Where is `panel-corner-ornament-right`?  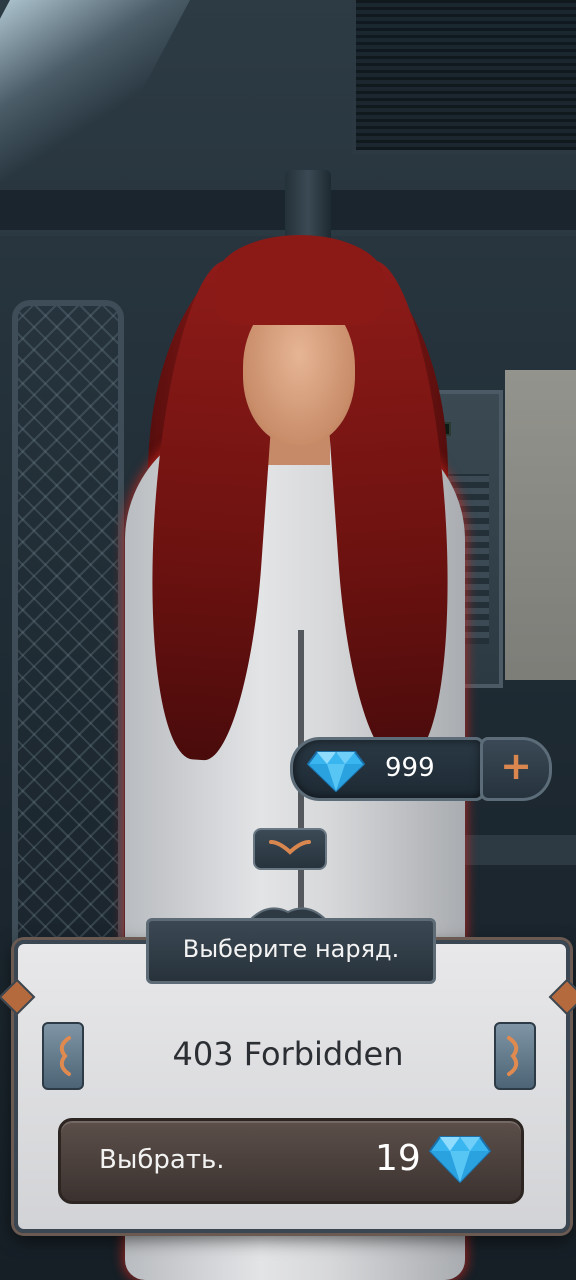
panel-corner-ornament-right is located at coordinates (562, 997).